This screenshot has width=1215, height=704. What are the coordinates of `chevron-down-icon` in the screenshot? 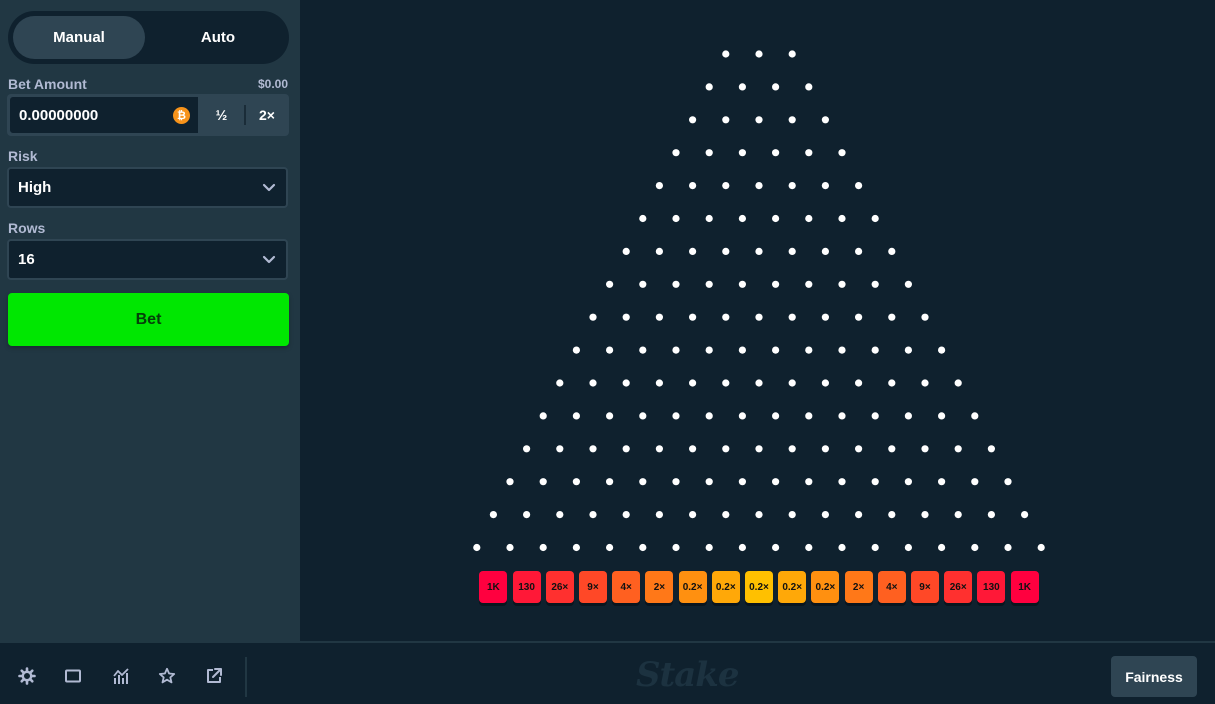 It's located at (269, 259).